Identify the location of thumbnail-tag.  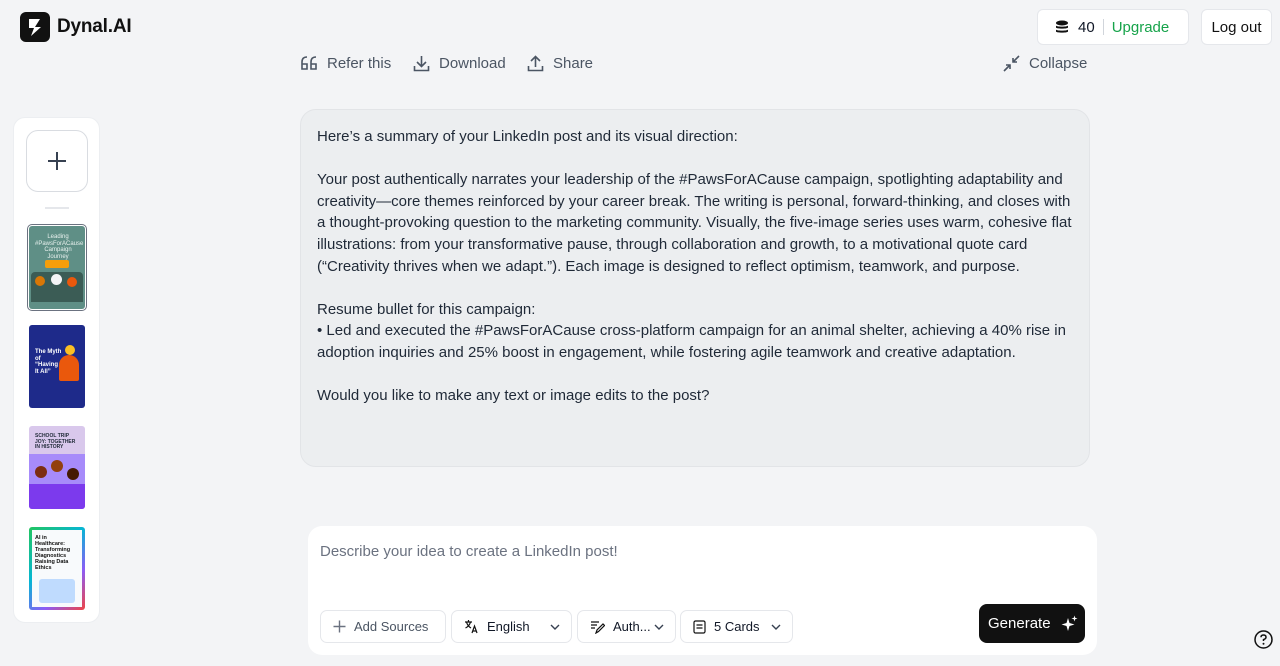
(57, 264).